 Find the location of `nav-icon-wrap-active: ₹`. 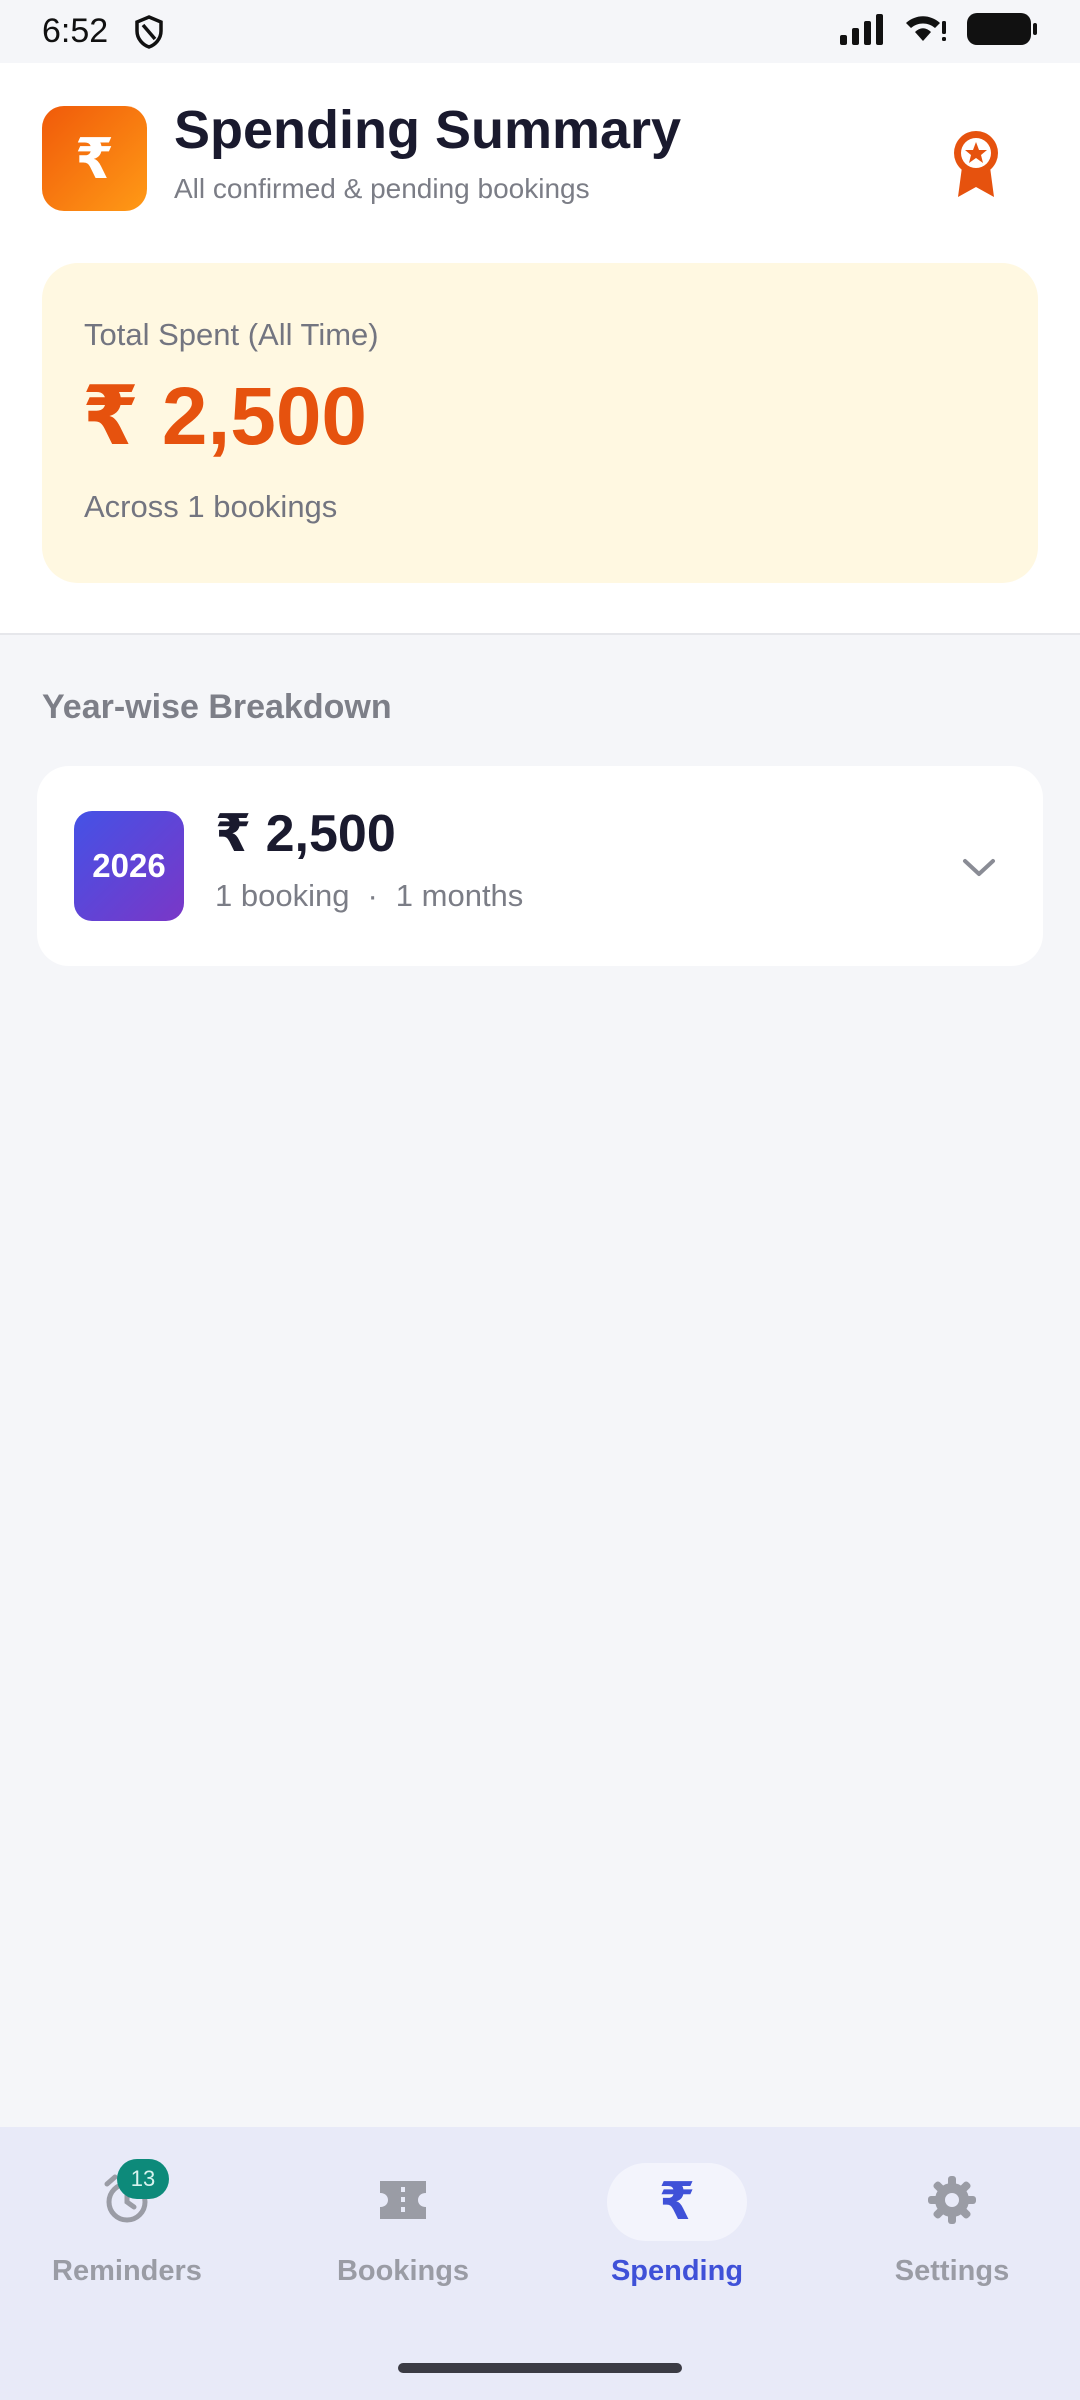

nav-icon-wrap-active: ₹ is located at coordinates (677, 2202).